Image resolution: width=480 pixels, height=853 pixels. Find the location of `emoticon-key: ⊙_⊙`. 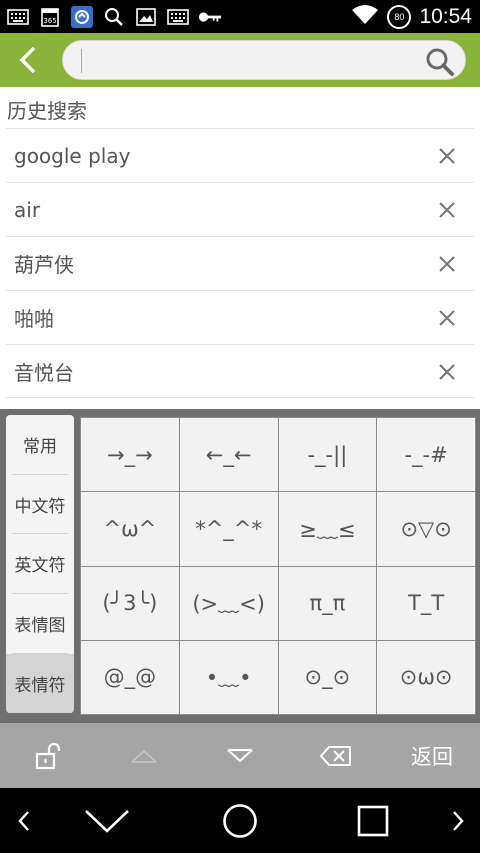

emoticon-key: ⊙_⊙ is located at coordinates (327, 677).